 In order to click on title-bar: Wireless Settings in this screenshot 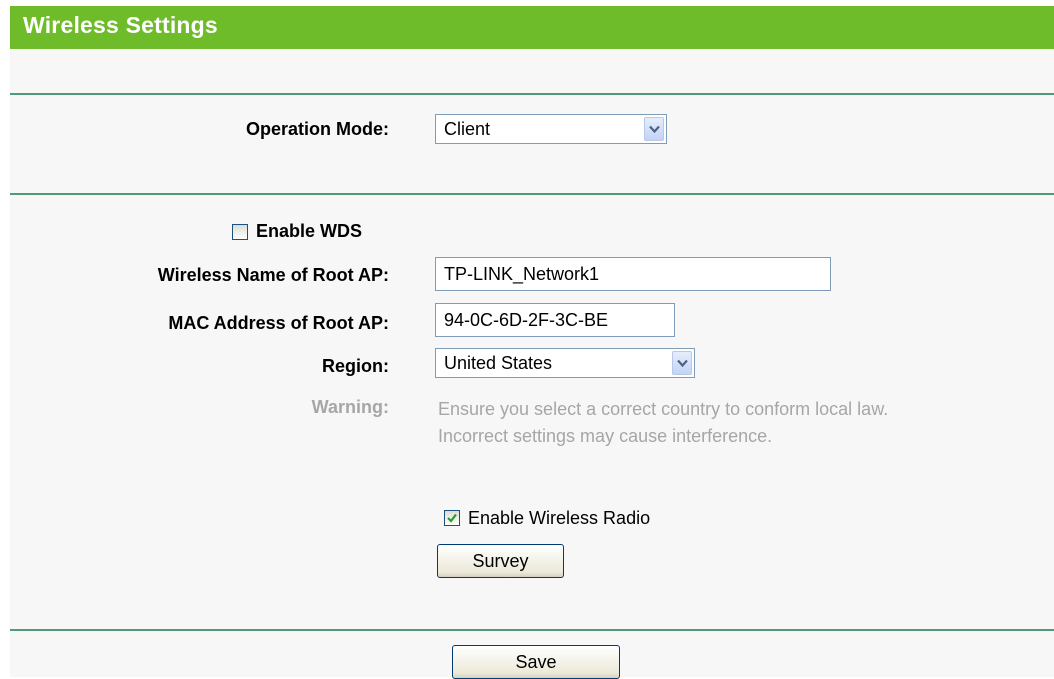, I will do `click(532, 27)`.